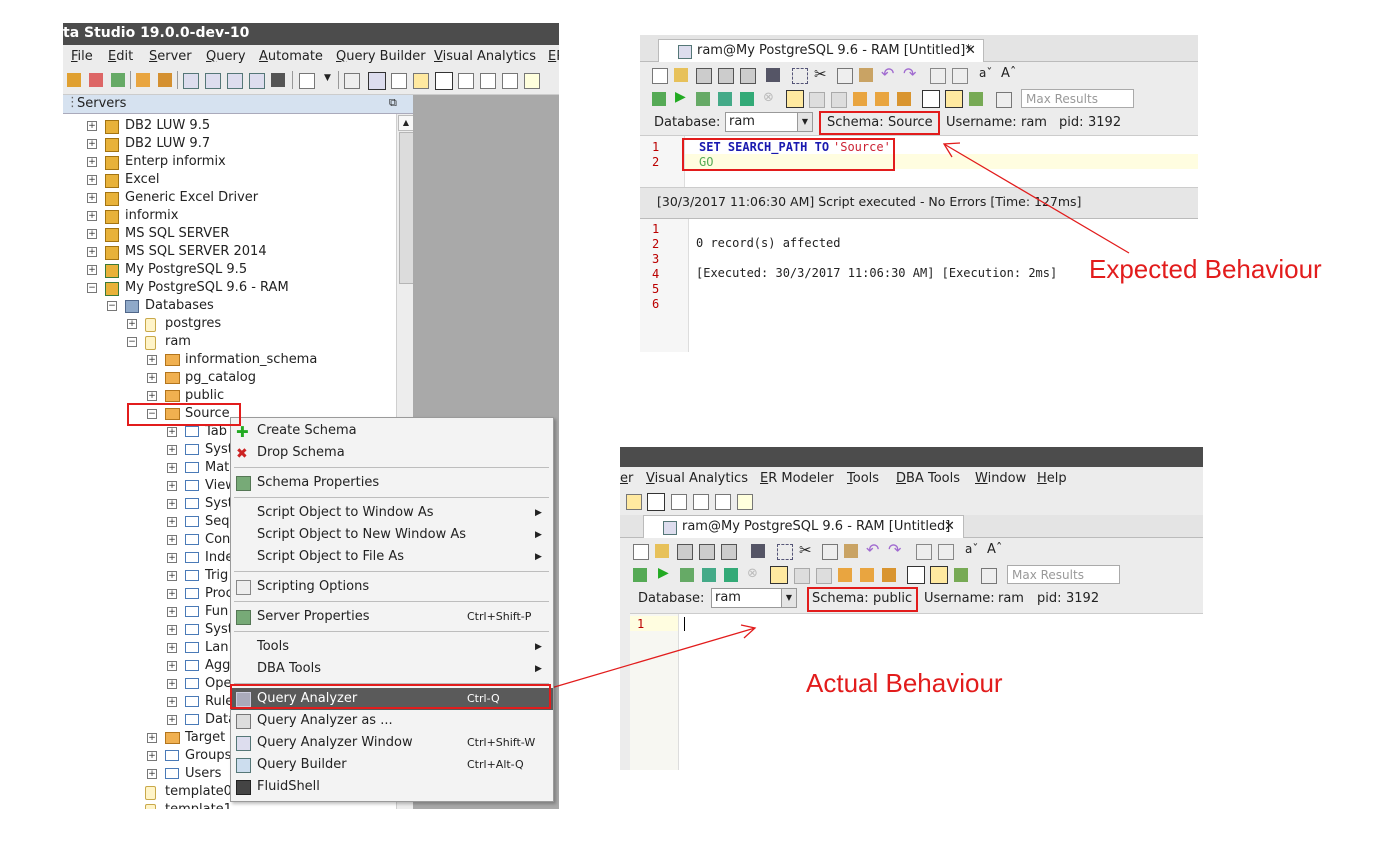 Image resolution: width=1376 pixels, height=850 pixels. Describe the element at coordinates (862, 599) in the screenshot. I see `actual-schema-highlight-box` at that location.